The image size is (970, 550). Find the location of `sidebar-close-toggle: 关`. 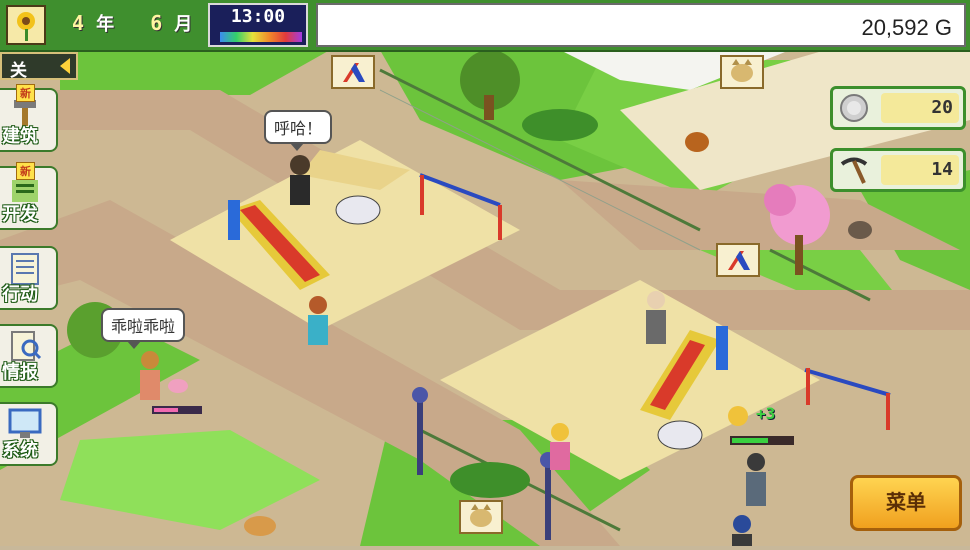

sidebar-close-toggle: 关 is located at coordinates (39, 66).